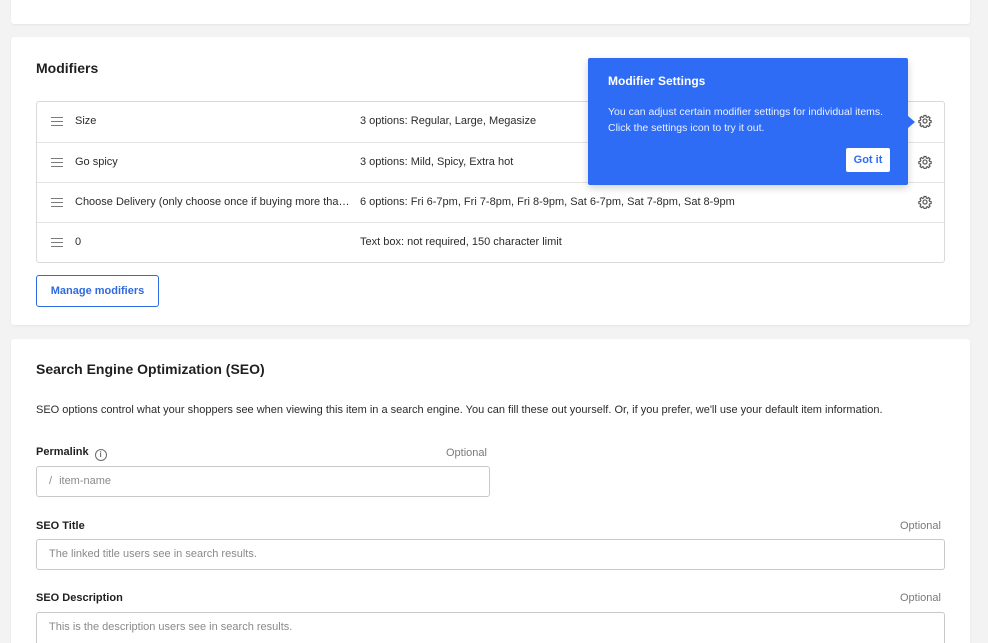 The width and height of the screenshot is (988, 643). What do you see at coordinates (51, 481) in the screenshot?
I see `permalink-prefix: /` at bounding box center [51, 481].